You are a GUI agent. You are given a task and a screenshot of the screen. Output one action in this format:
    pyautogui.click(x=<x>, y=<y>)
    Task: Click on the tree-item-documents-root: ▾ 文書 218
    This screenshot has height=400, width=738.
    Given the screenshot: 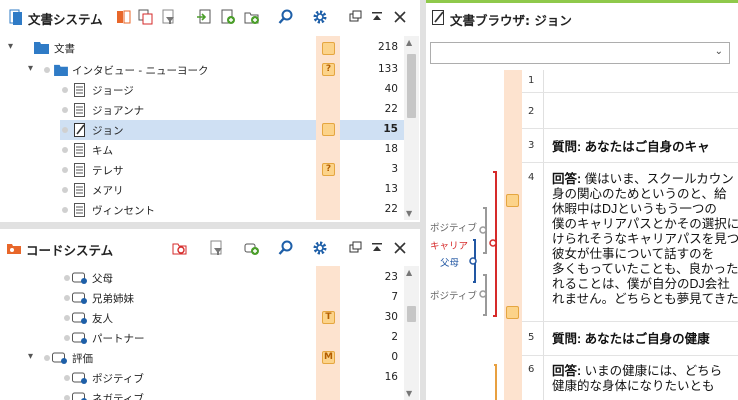 What is the action you would take?
    pyautogui.click(x=202, y=48)
    